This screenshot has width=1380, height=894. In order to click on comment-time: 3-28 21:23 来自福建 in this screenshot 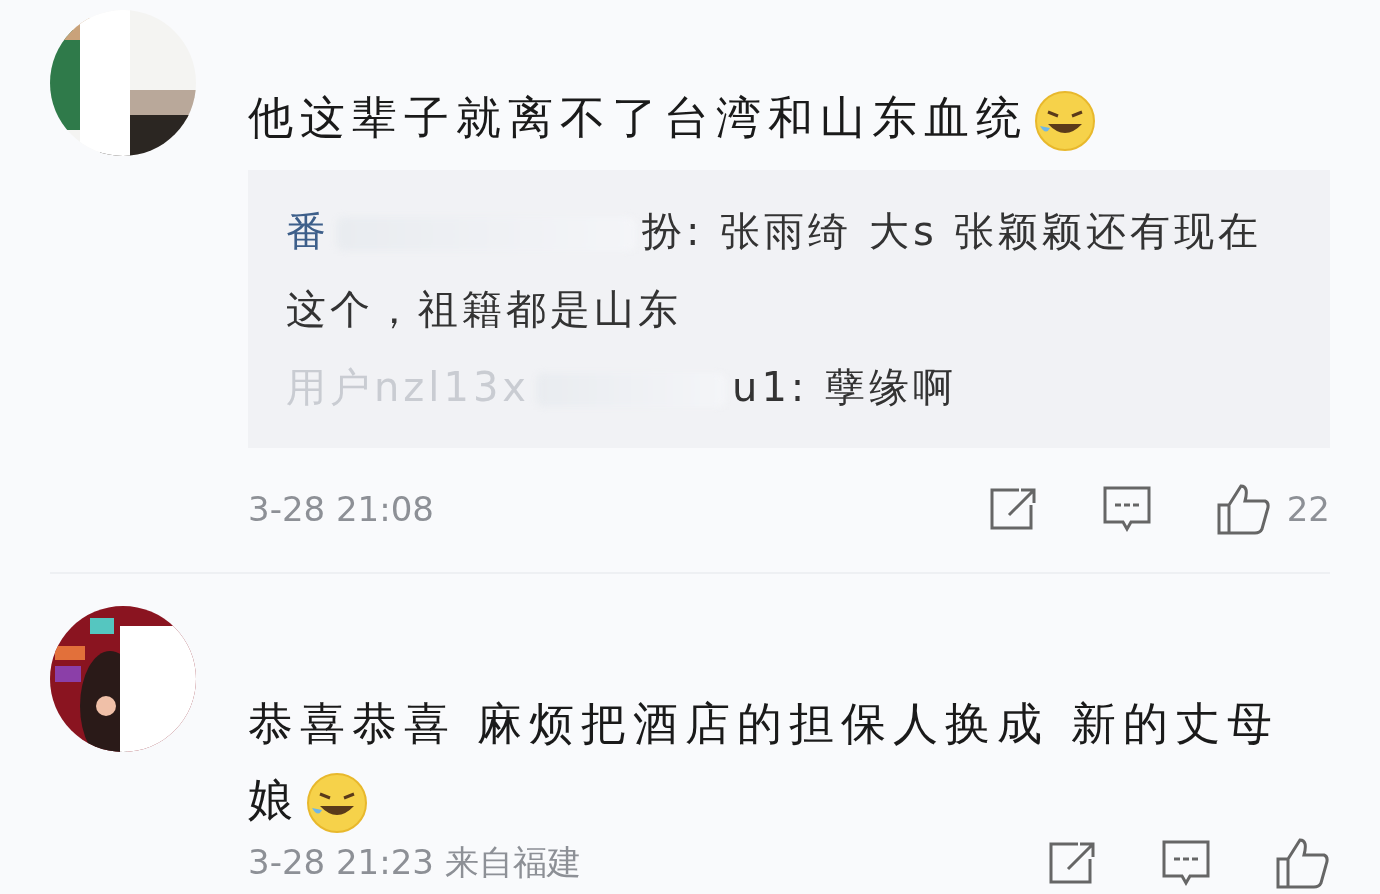, I will do `click(415, 862)`.